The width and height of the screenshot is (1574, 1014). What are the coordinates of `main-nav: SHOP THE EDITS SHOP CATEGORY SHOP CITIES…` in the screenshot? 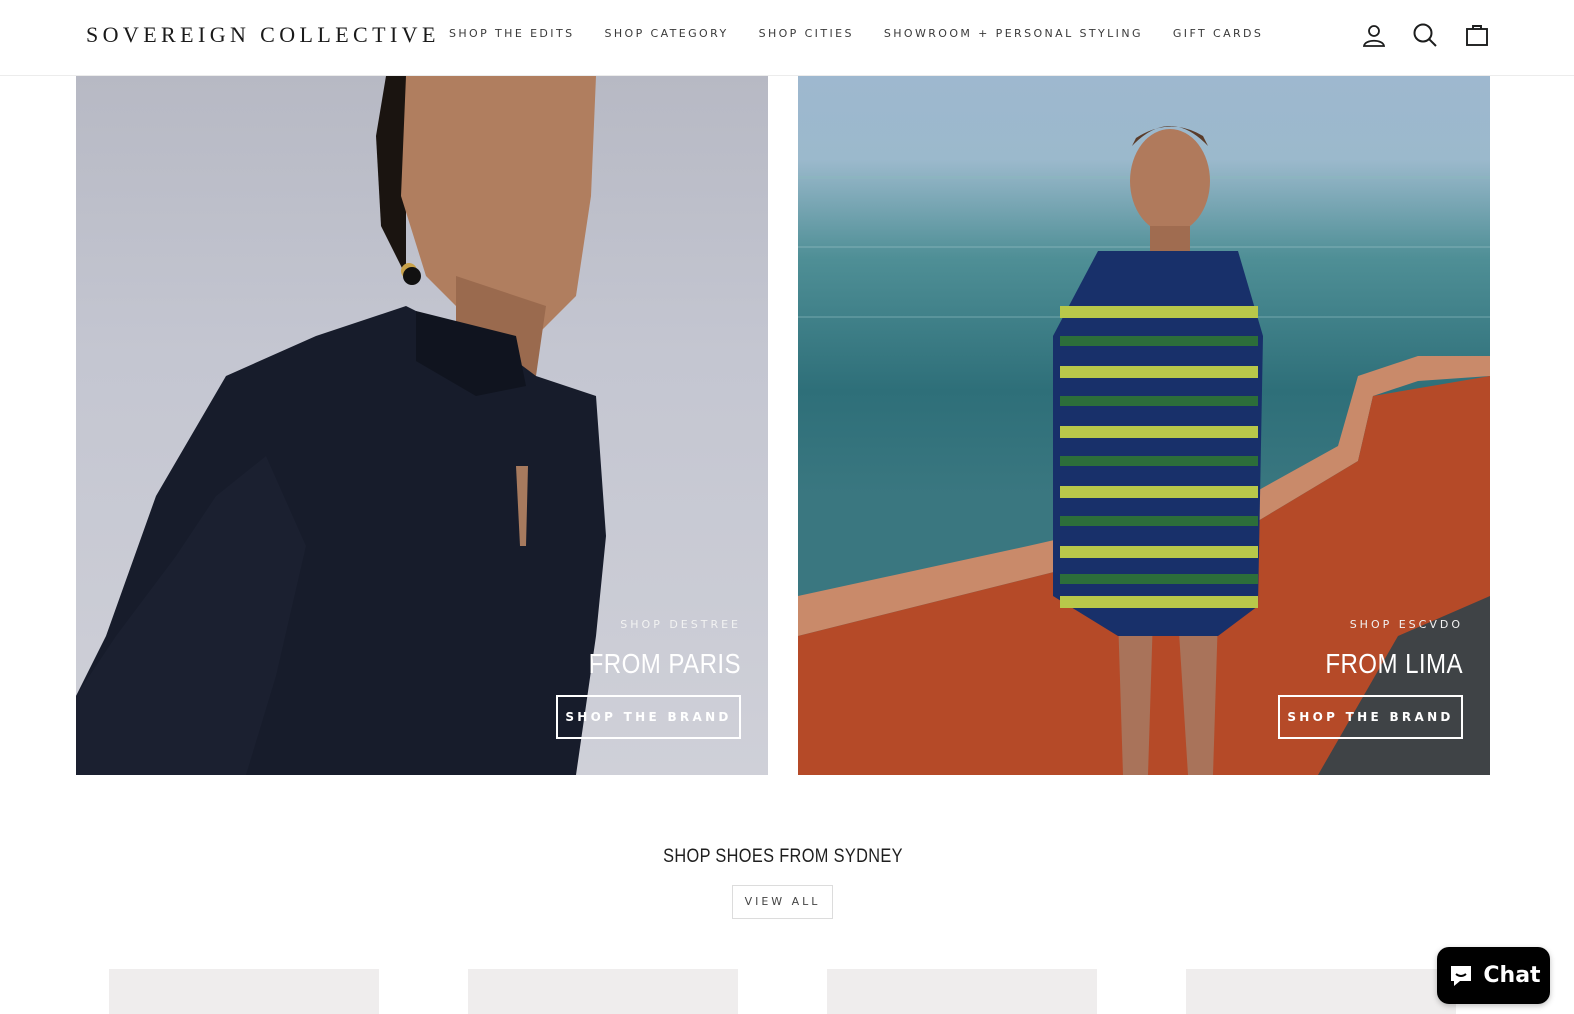 It's located at (871, 33).